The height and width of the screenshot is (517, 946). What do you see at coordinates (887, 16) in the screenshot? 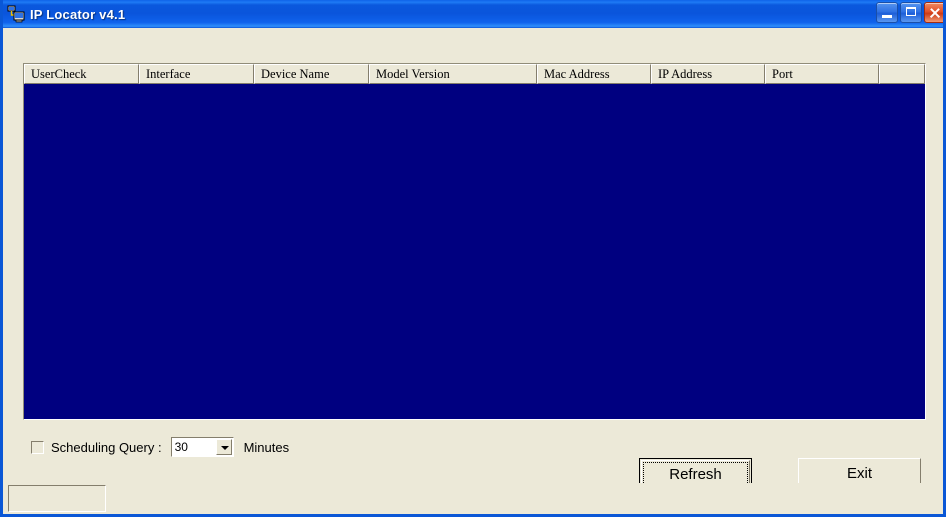
I see `minimize-icon` at bounding box center [887, 16].